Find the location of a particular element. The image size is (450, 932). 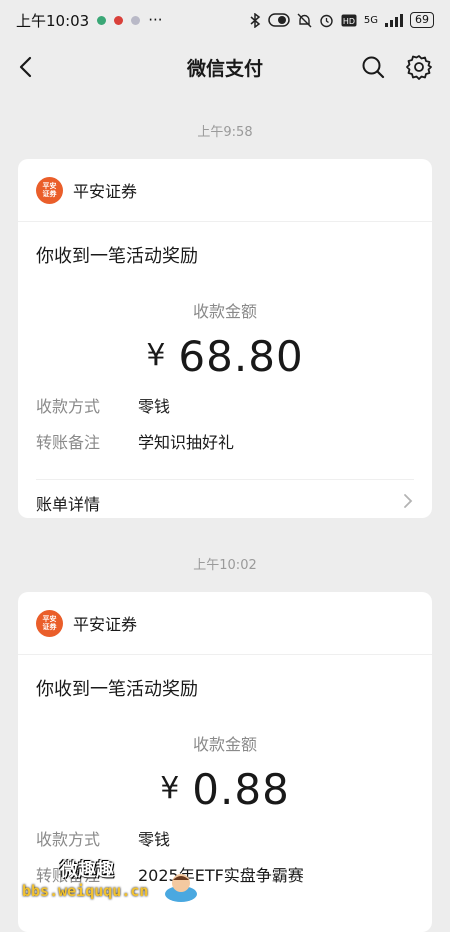

amount-value: 0.88 is located at coordinates (241, 789).